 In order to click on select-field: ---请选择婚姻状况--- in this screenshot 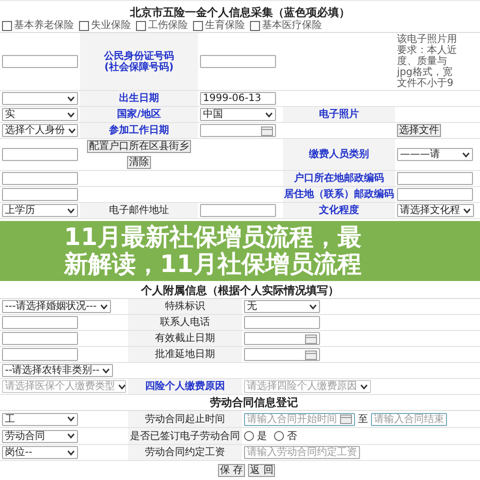, I will do `click(56, 306)`.